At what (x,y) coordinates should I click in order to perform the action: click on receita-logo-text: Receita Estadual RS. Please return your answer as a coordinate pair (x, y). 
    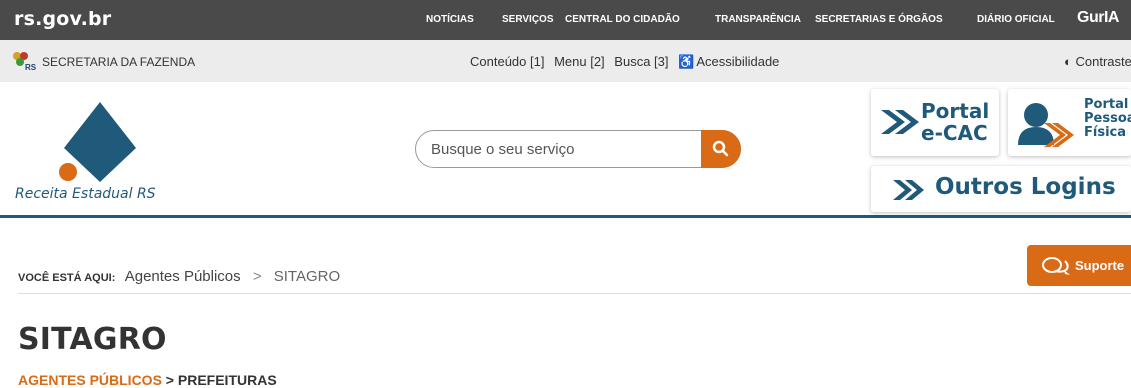
    Looking at the image, I should click on (85, 194).